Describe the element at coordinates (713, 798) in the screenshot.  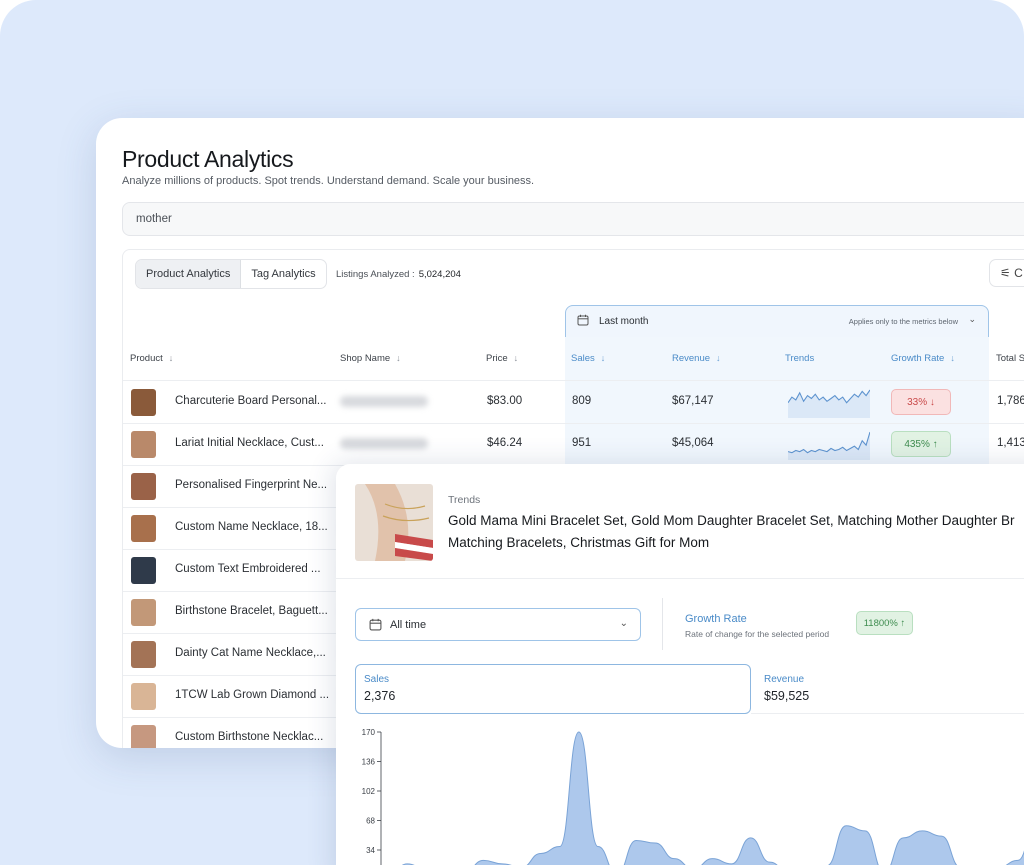
I see `sales-area` at that location.